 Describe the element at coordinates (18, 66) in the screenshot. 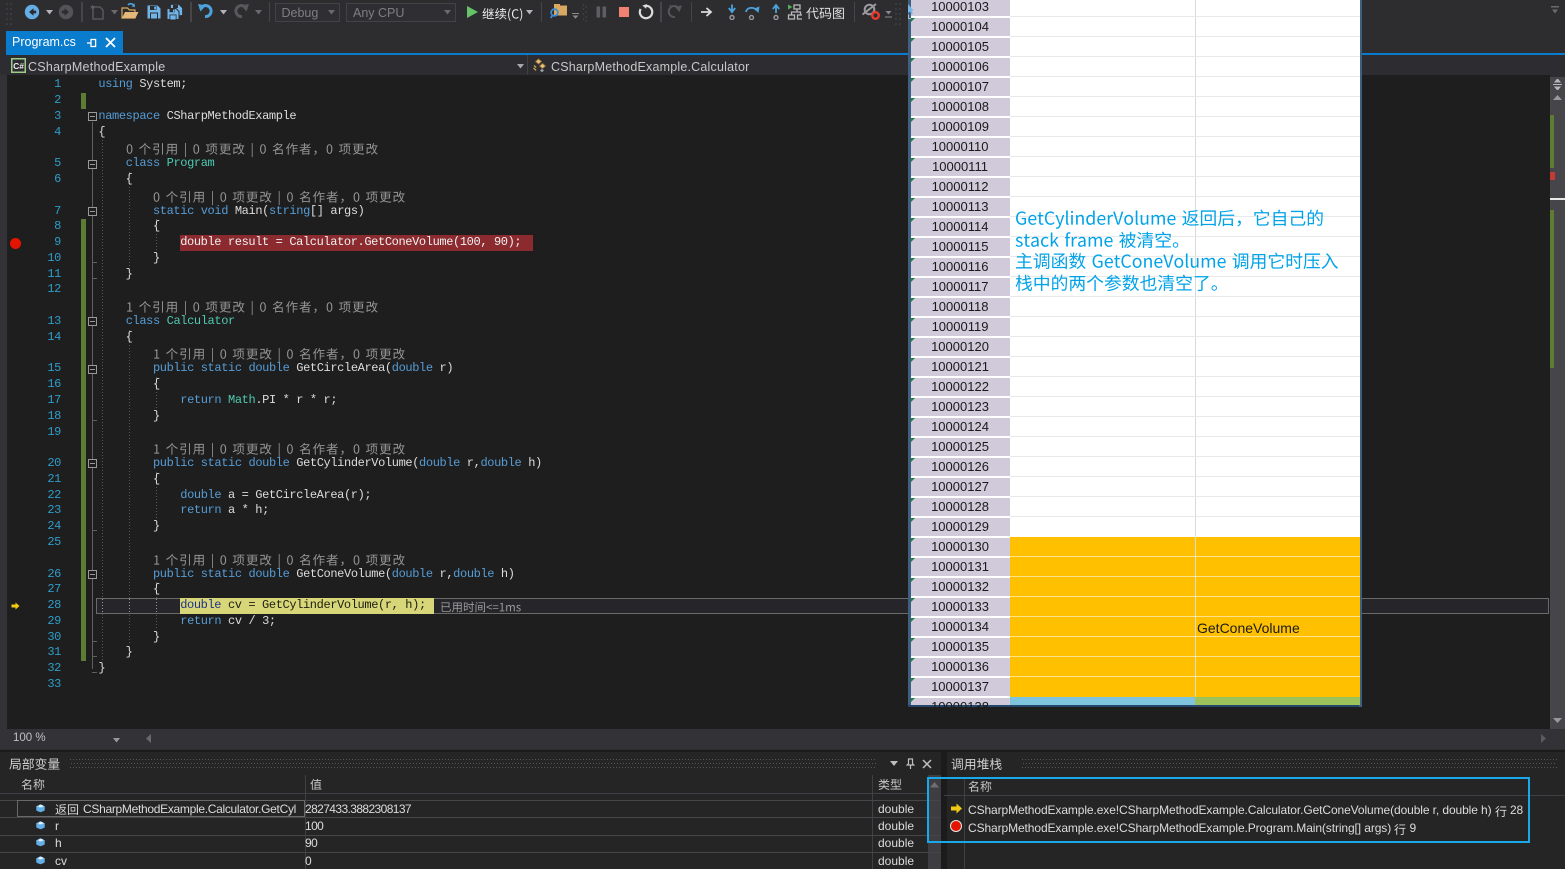

I see `svg-text: C#` at that location.